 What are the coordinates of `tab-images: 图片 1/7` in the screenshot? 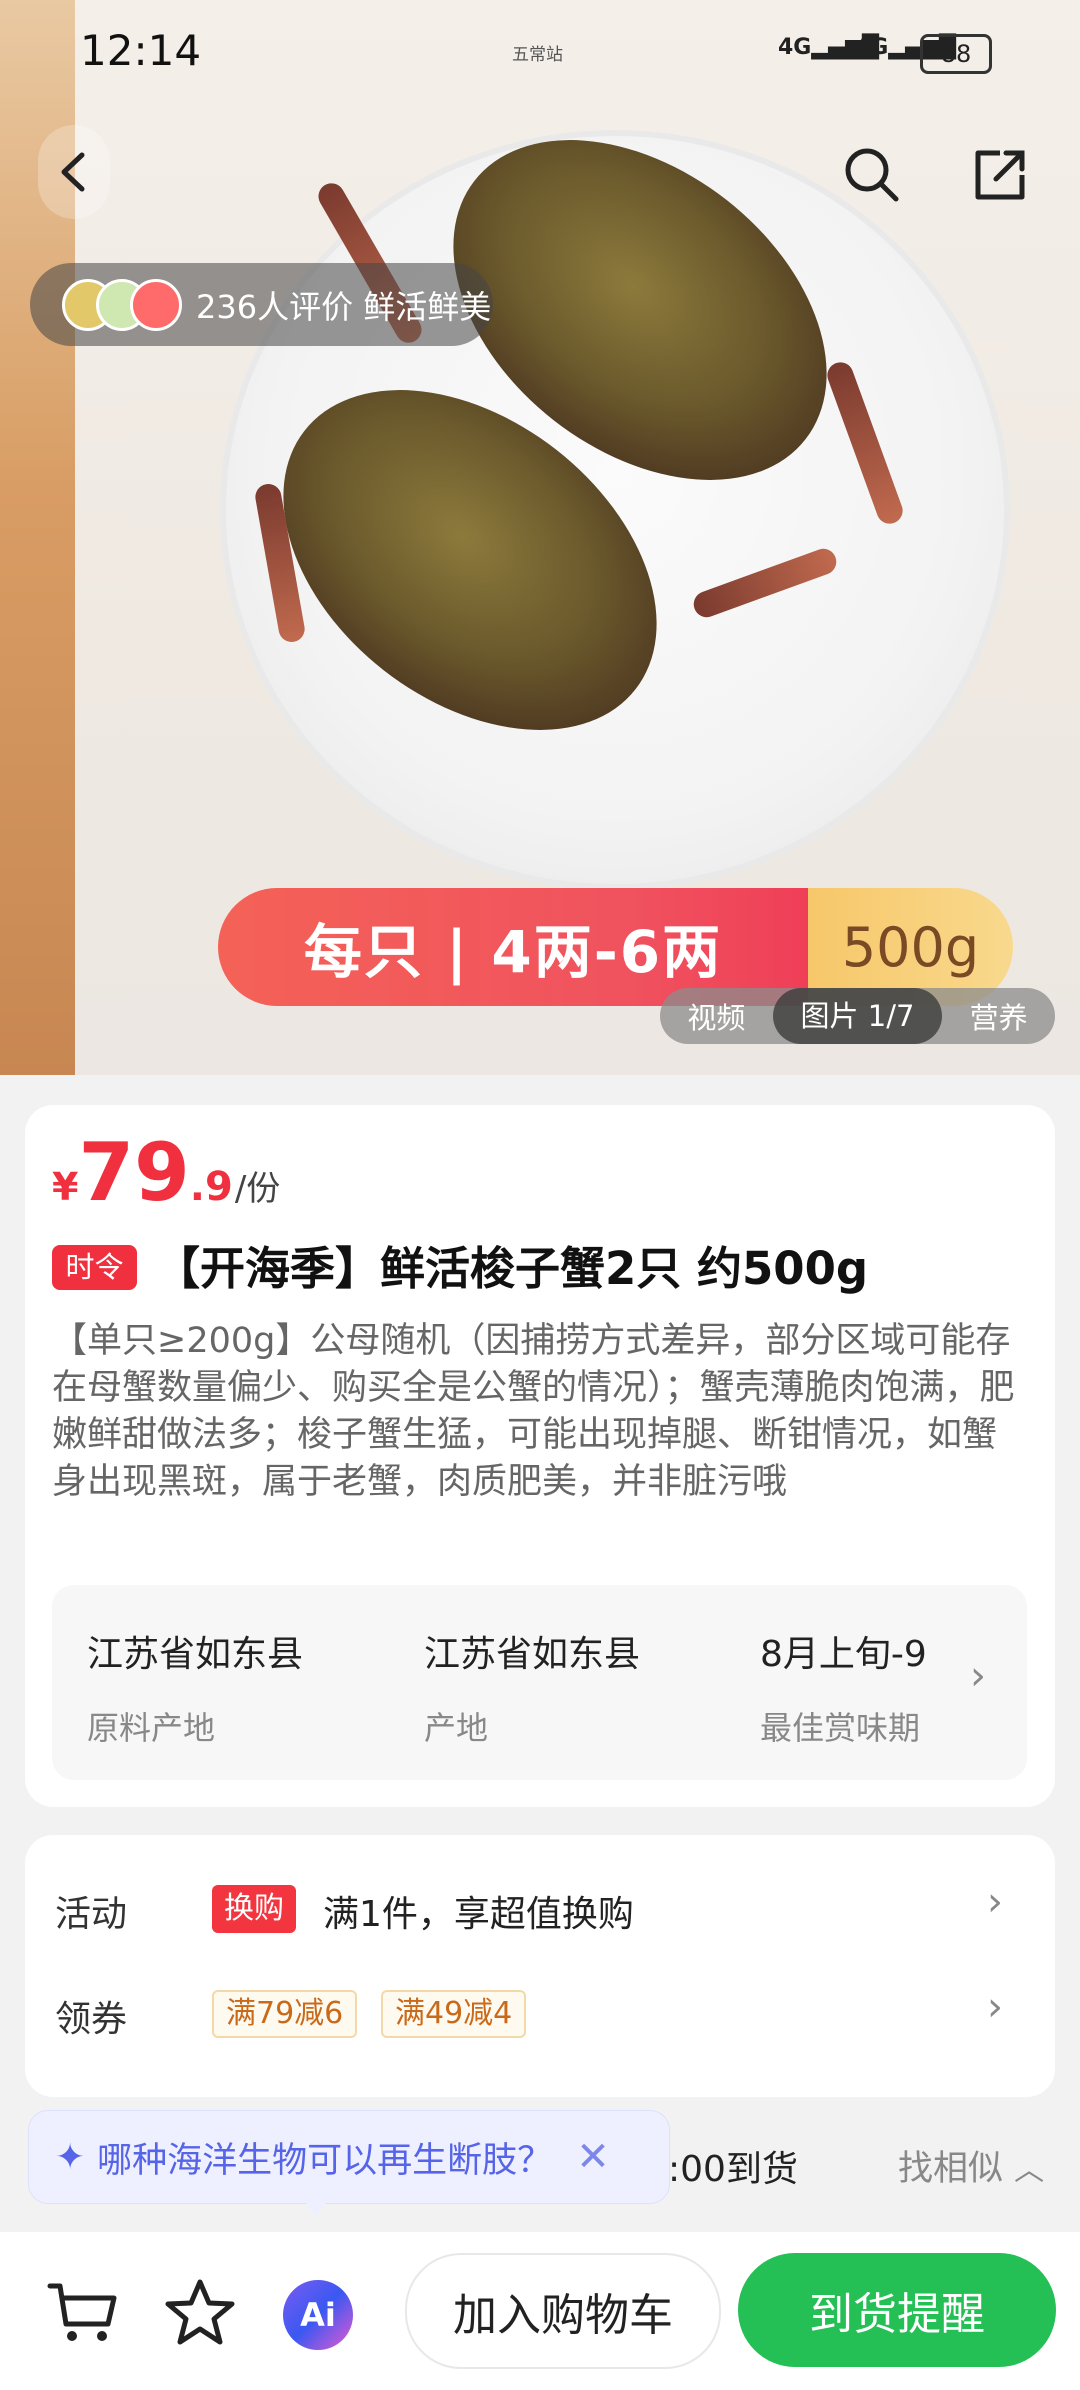 It's located at (857, 1016).